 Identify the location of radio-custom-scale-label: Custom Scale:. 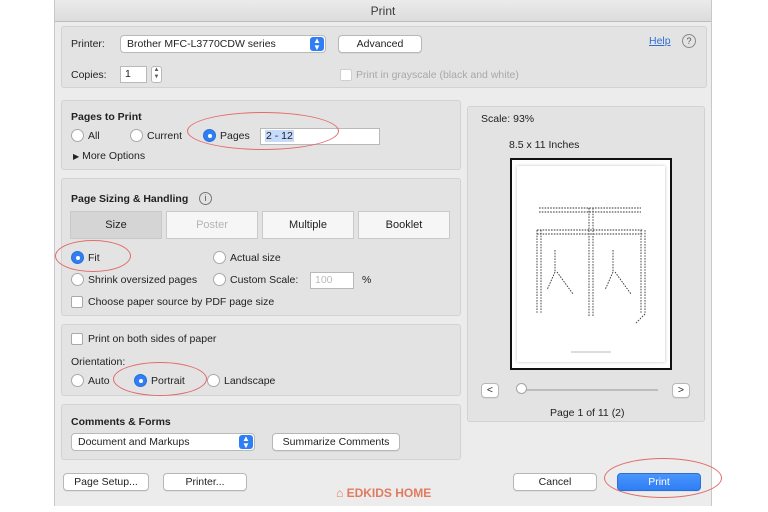
(264, 280).